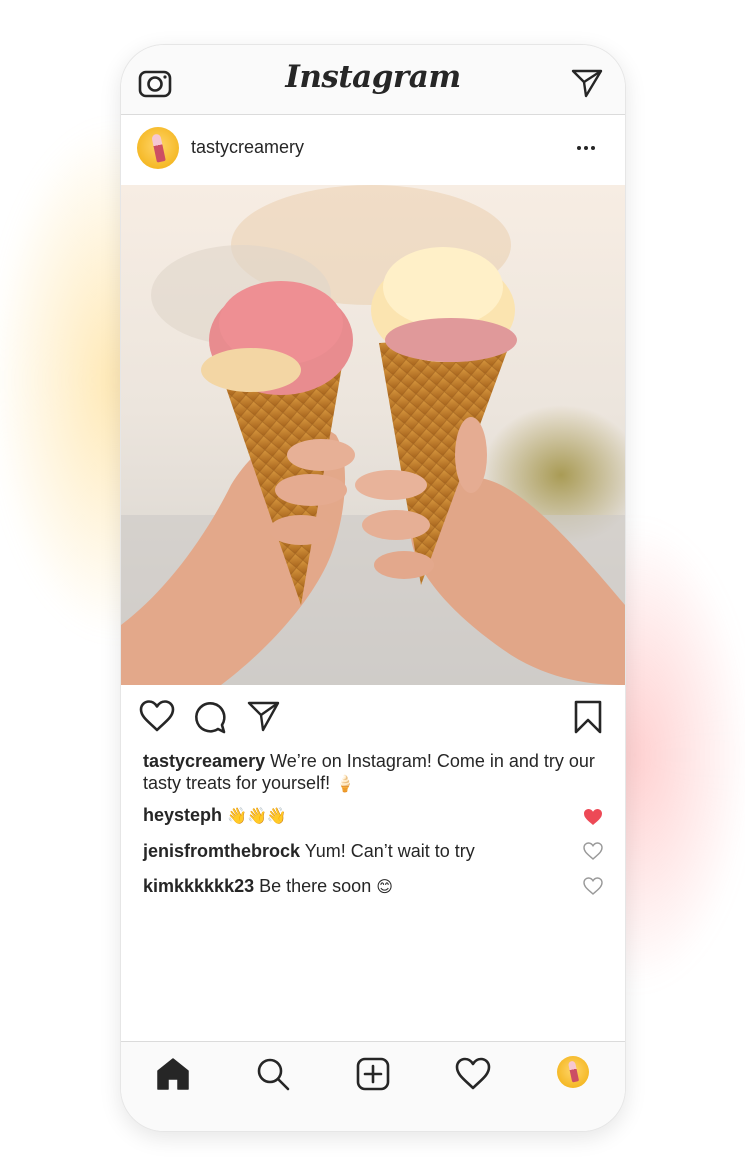 This screenshot has width=745, height=1174. What do you see at coordinates (590, 147) in the screenshot?
I see `more-icon` at bounding box center [590, 147].